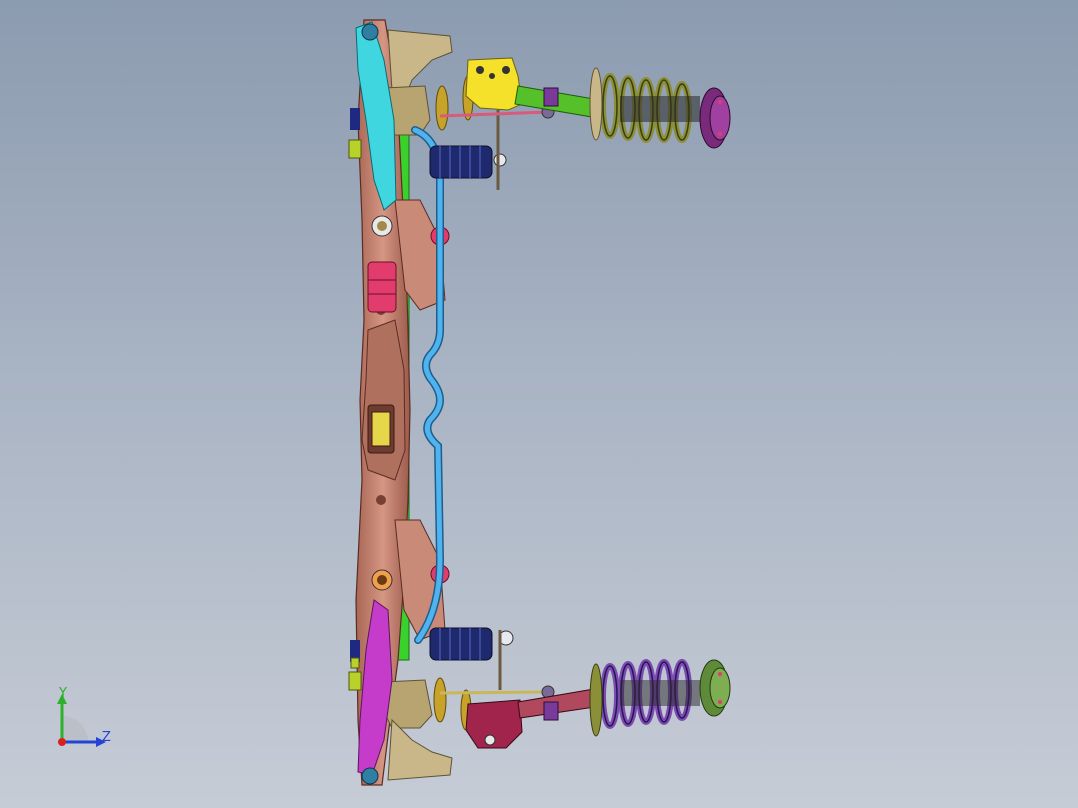  Describe the element at coordinates (81, 720) in the screenshot. I see `triad-graphic` at that location.